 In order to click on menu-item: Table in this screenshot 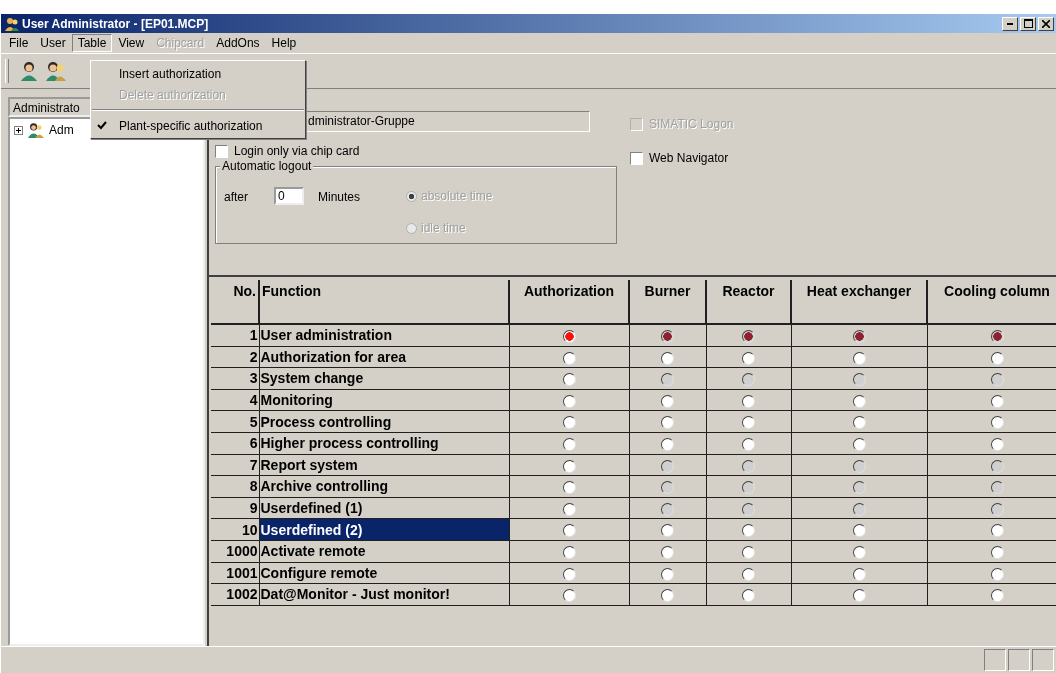, I will do `click(92, 43)`.